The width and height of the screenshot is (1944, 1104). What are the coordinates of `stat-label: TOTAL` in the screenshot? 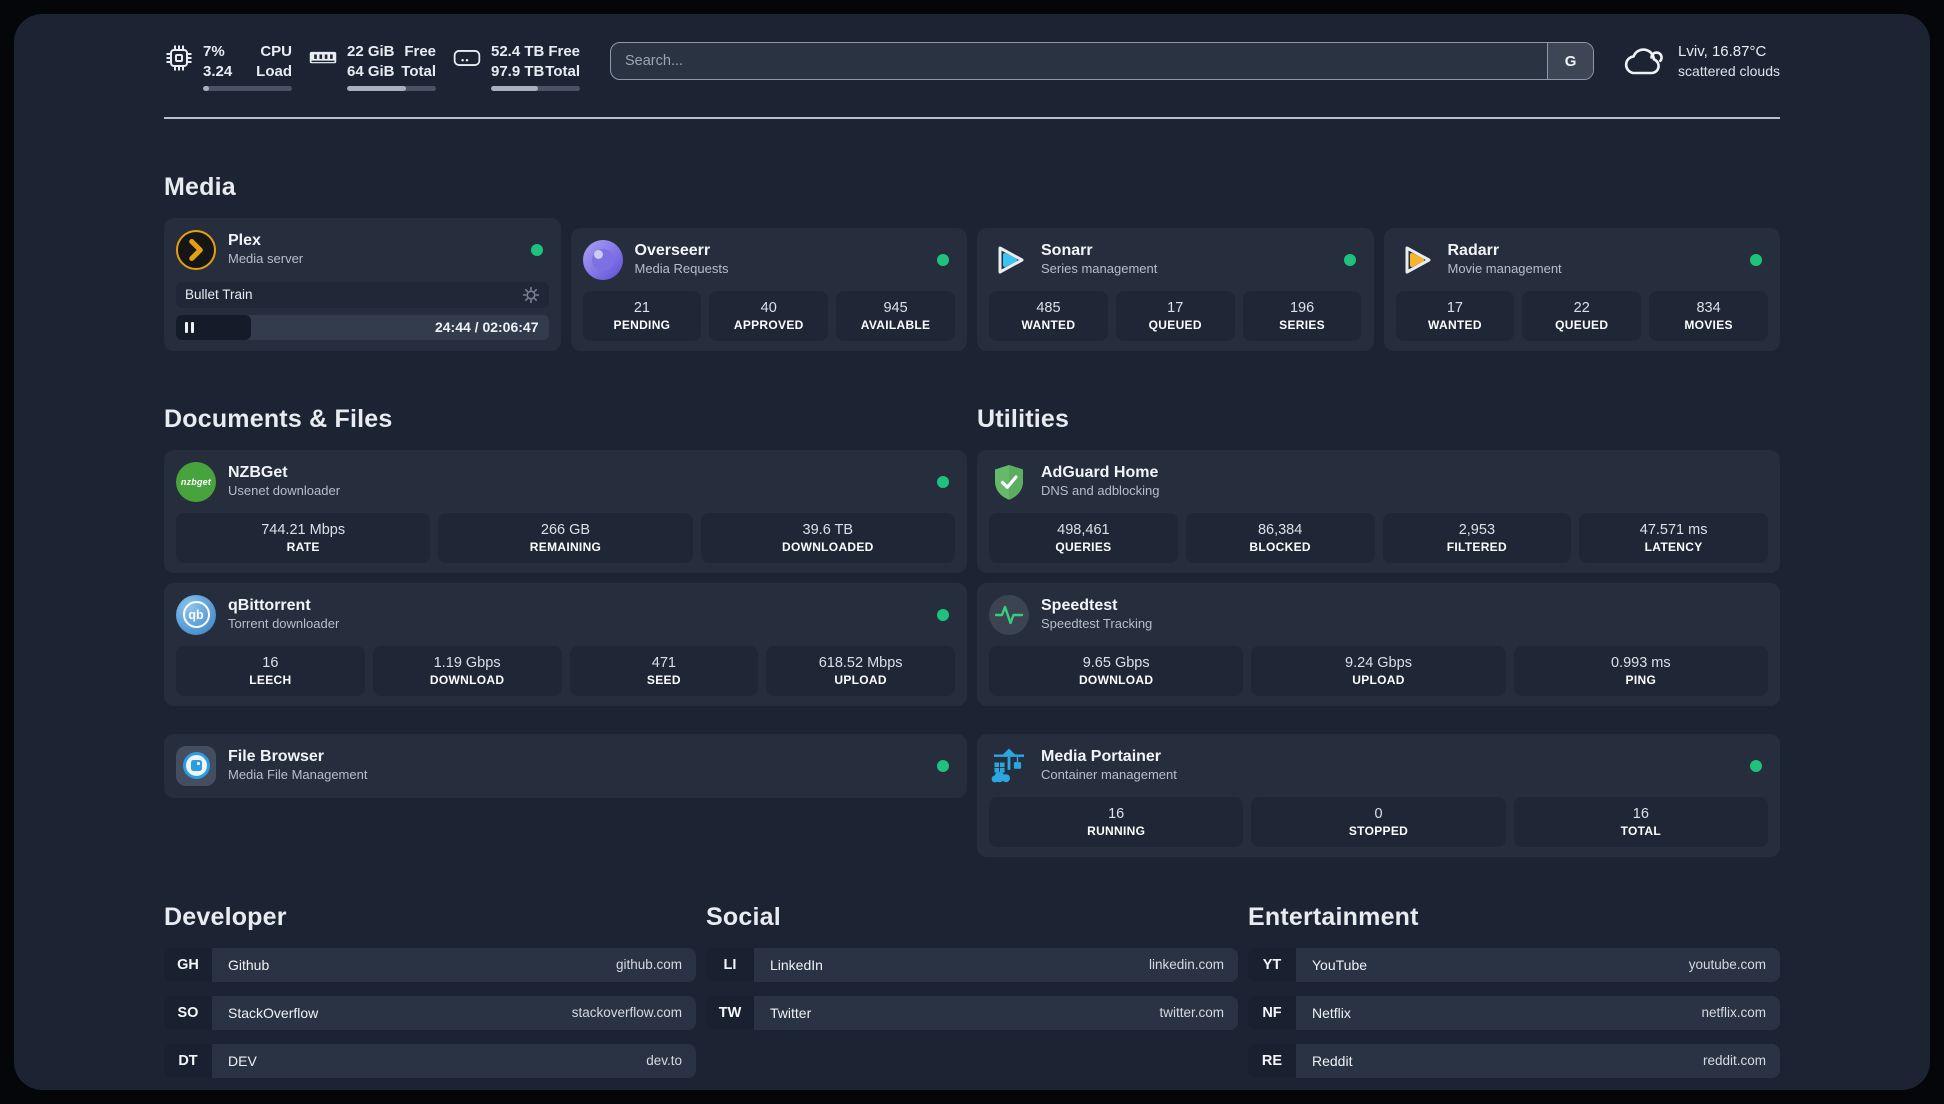 It's located at (1641, 830).